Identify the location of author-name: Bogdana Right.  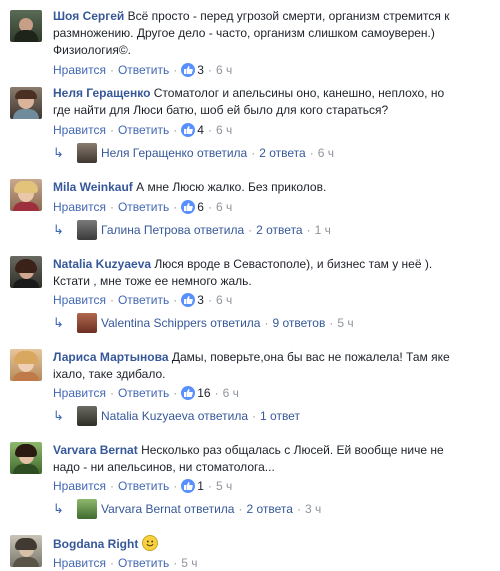
(95, 544).